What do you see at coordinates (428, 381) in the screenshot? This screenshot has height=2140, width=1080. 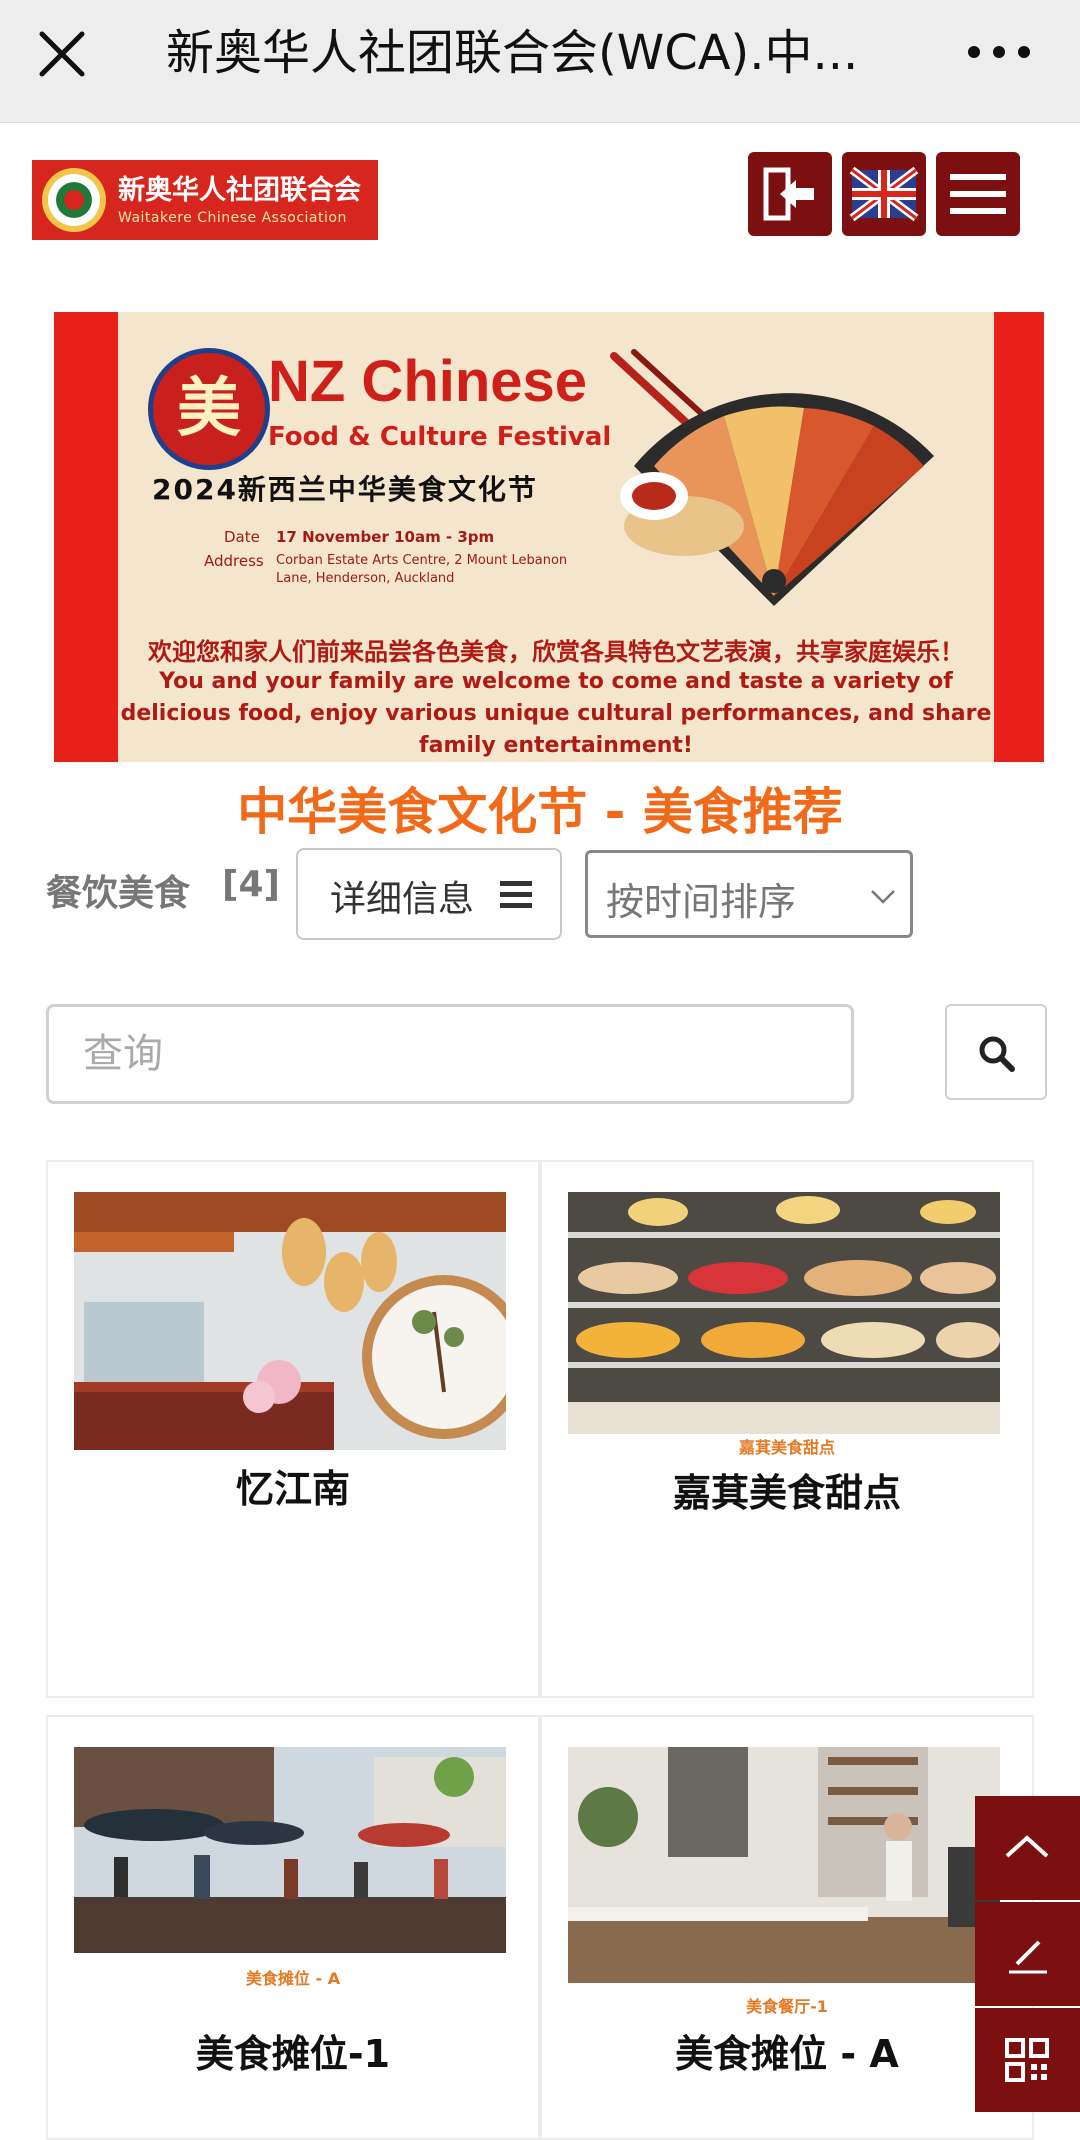 I see `banner-title-en: NZ Chinese` at bounding box center [428, 381].